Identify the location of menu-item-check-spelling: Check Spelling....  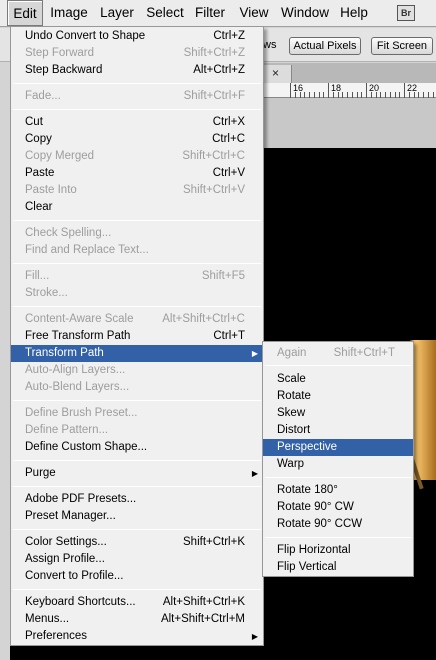
(137, 233).